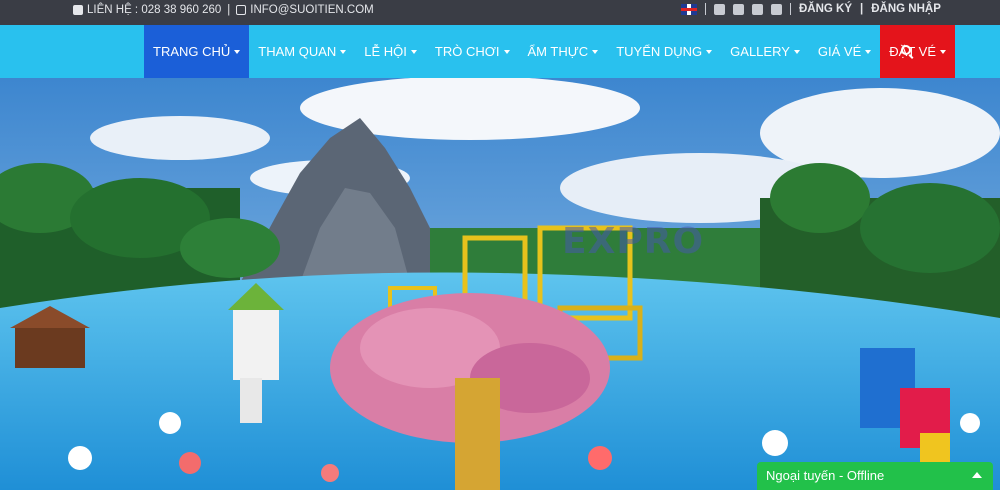 This screenshot has height=490, width=1000. Describe the element at coordinates (689, 9) in the screenshot. I see `uk-flag-icon` at that location.